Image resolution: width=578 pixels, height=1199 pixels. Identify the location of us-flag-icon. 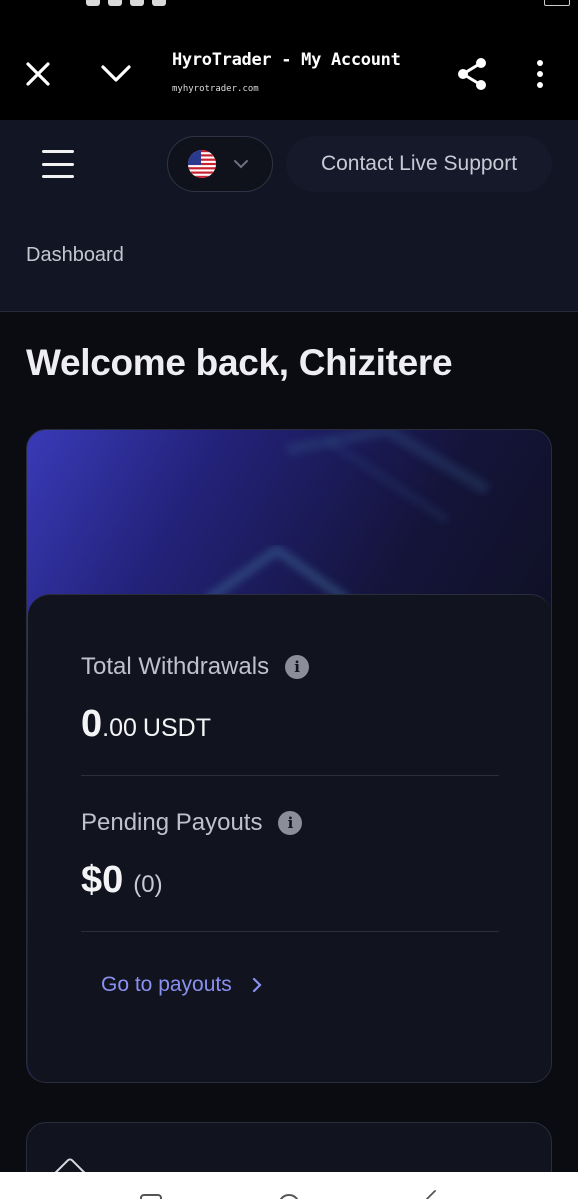
(202, 164).